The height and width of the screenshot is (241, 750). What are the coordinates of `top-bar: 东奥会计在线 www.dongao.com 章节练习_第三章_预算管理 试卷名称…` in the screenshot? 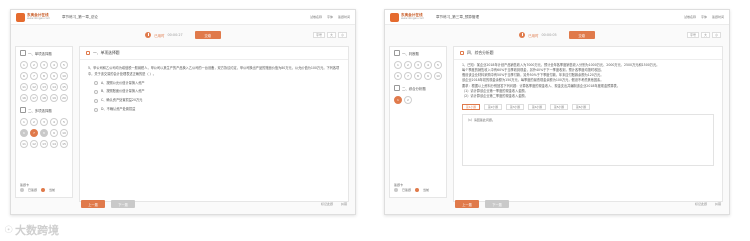 It's located at (557, 17).